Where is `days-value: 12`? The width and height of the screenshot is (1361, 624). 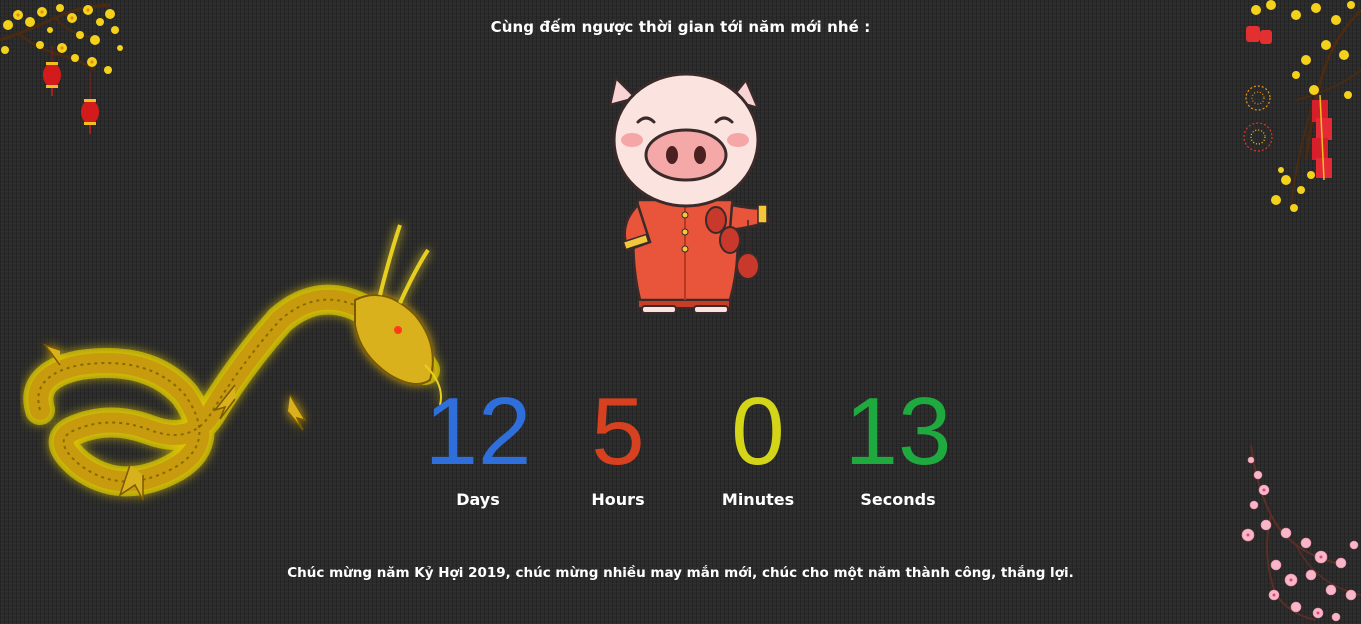
days-value: 12 is located at coordinates (478, 431).